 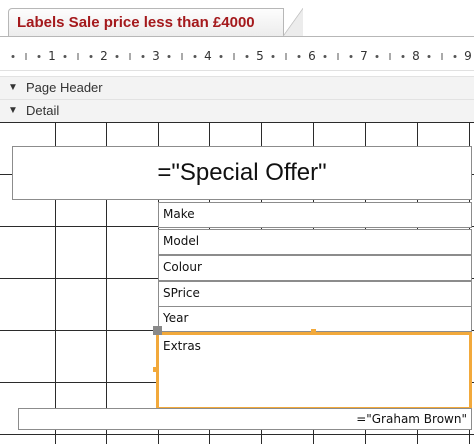 What do you see at coordinates (104, 56) in the screenshot?
I see `ruler-label-2: 2` at bounding box center [104, 56].